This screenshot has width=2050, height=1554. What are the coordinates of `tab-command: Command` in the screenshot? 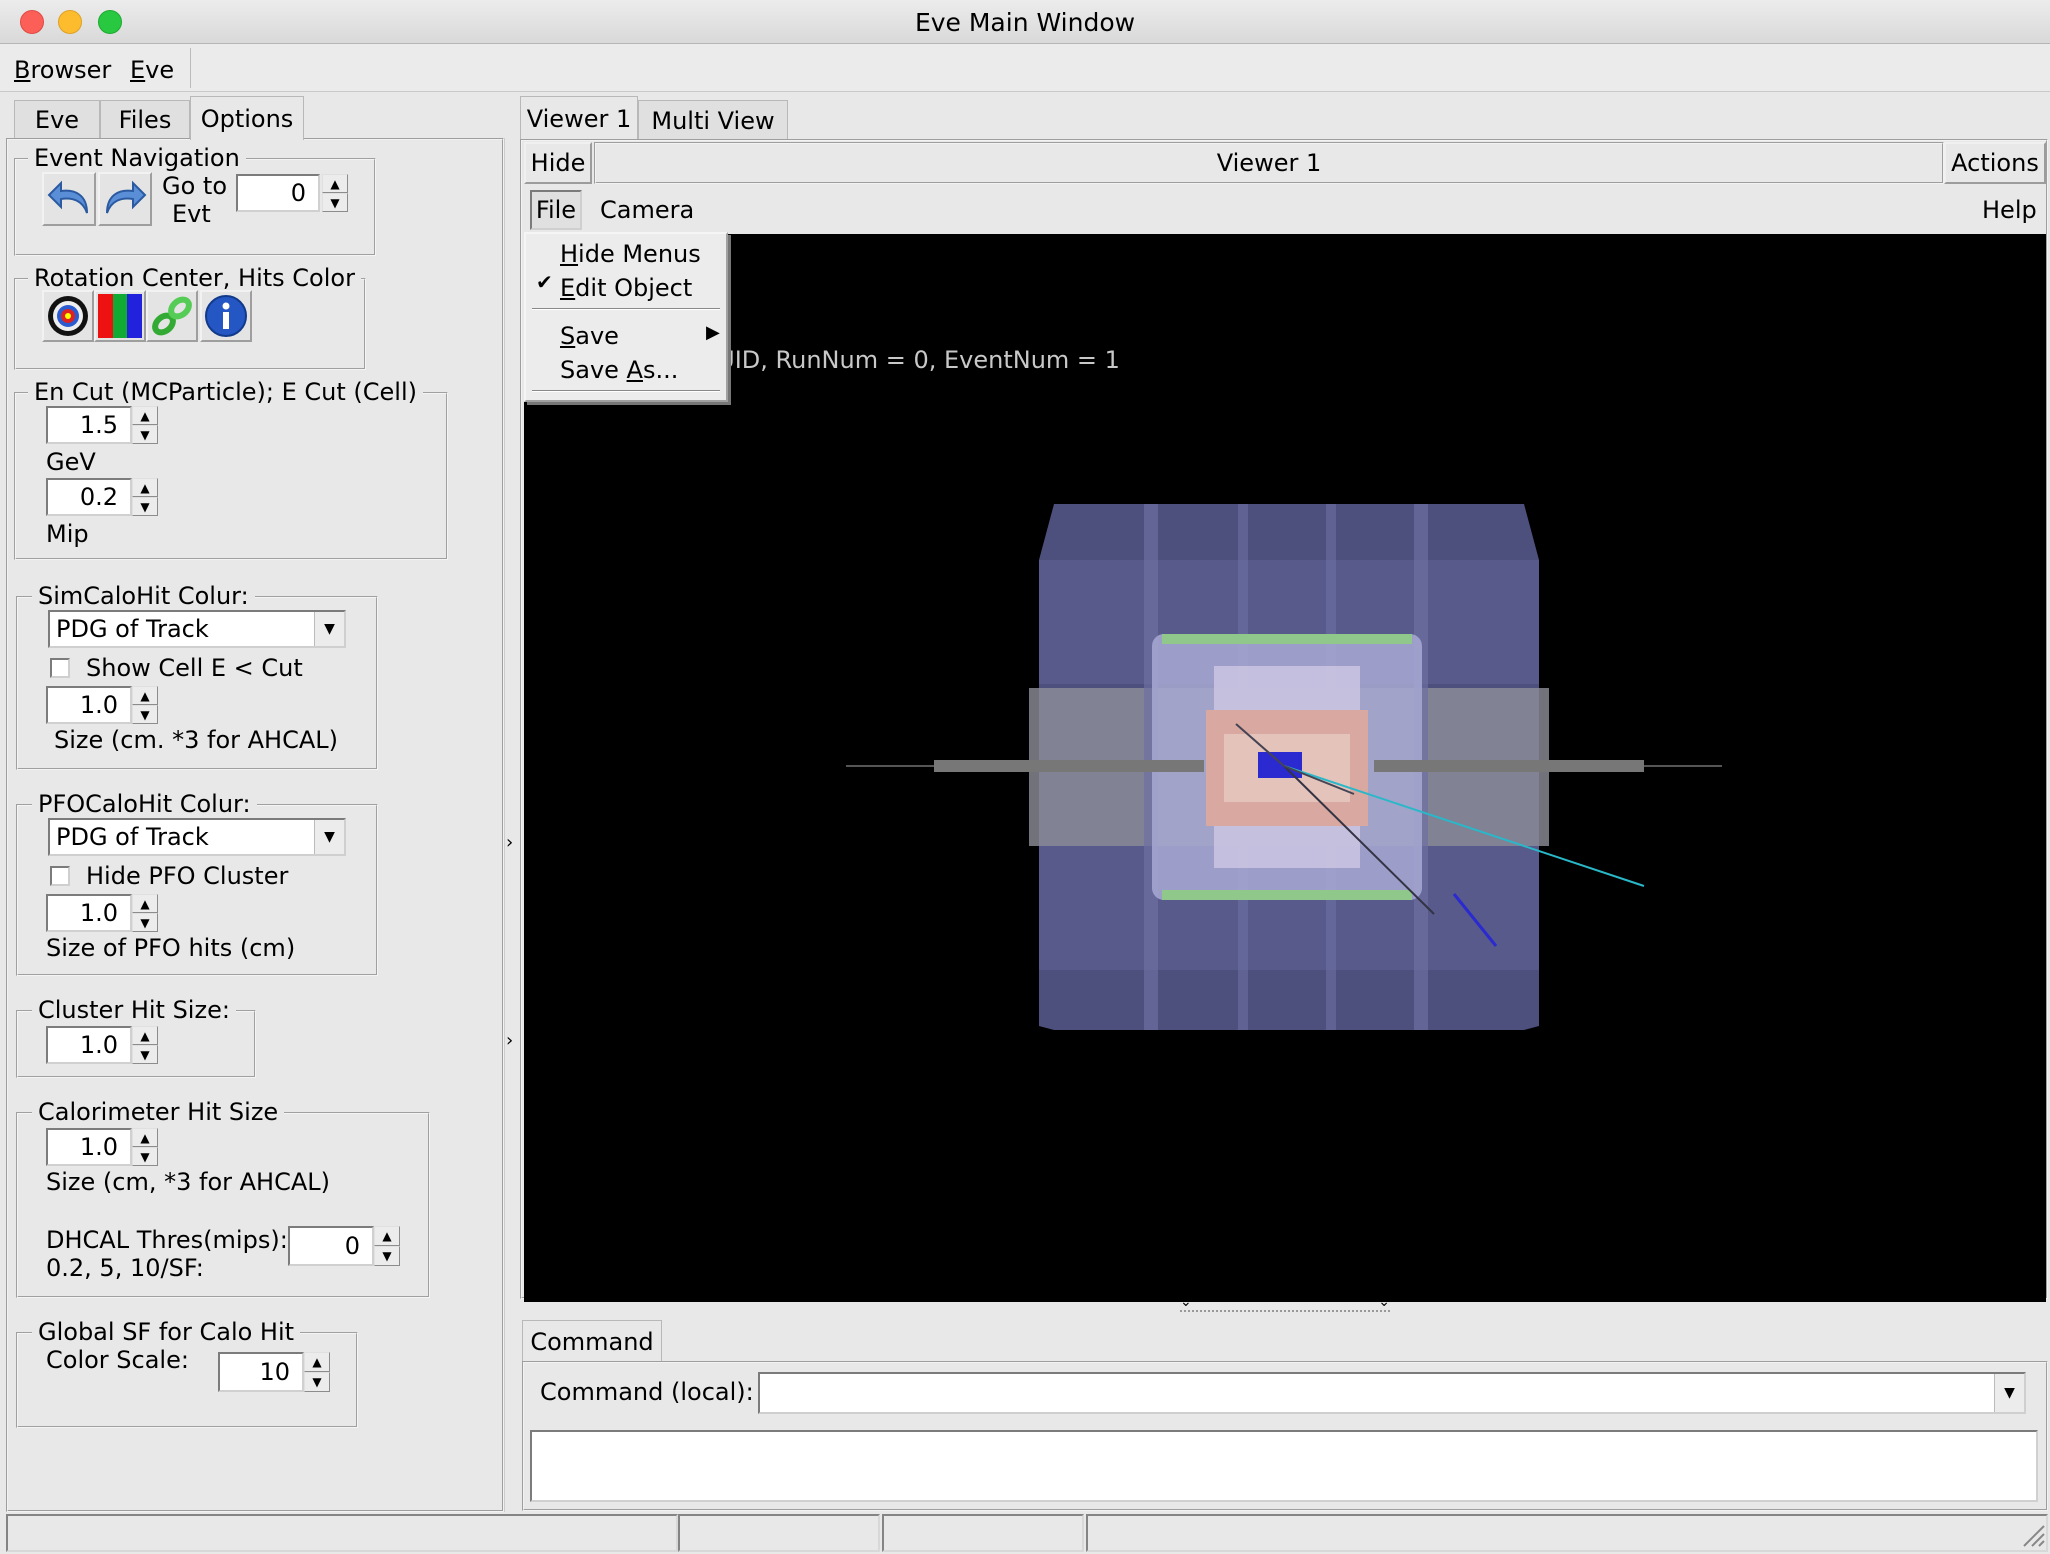 It's located at (592, 1341).